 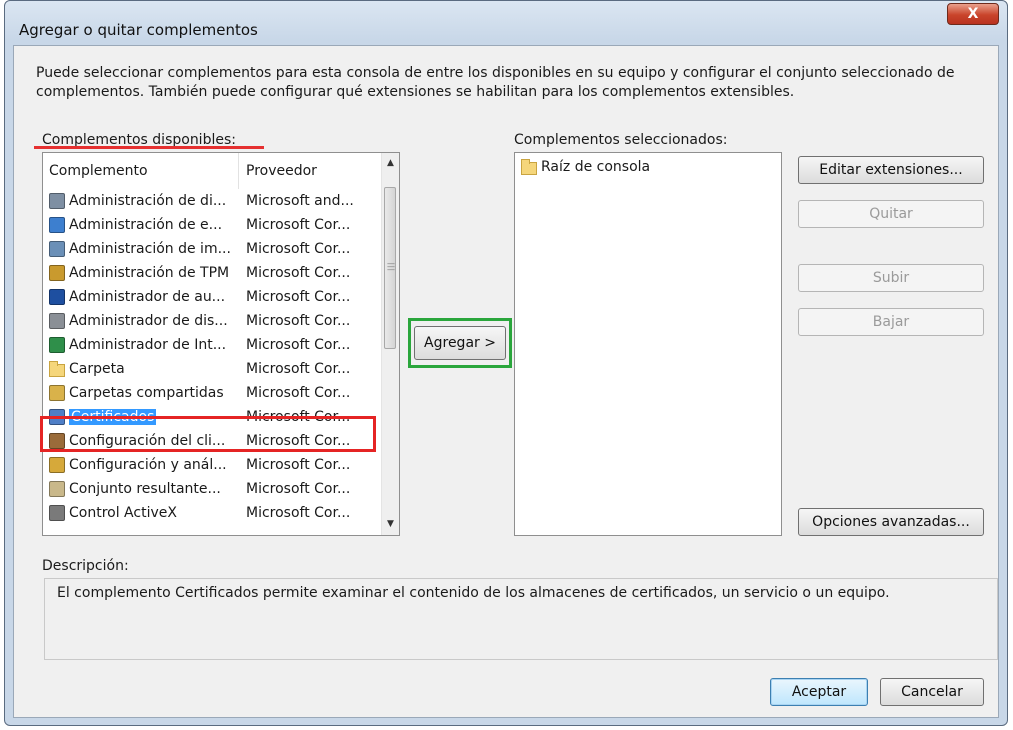 I want to click on snapin-name: Carpeta, so click(x=97, y=369).